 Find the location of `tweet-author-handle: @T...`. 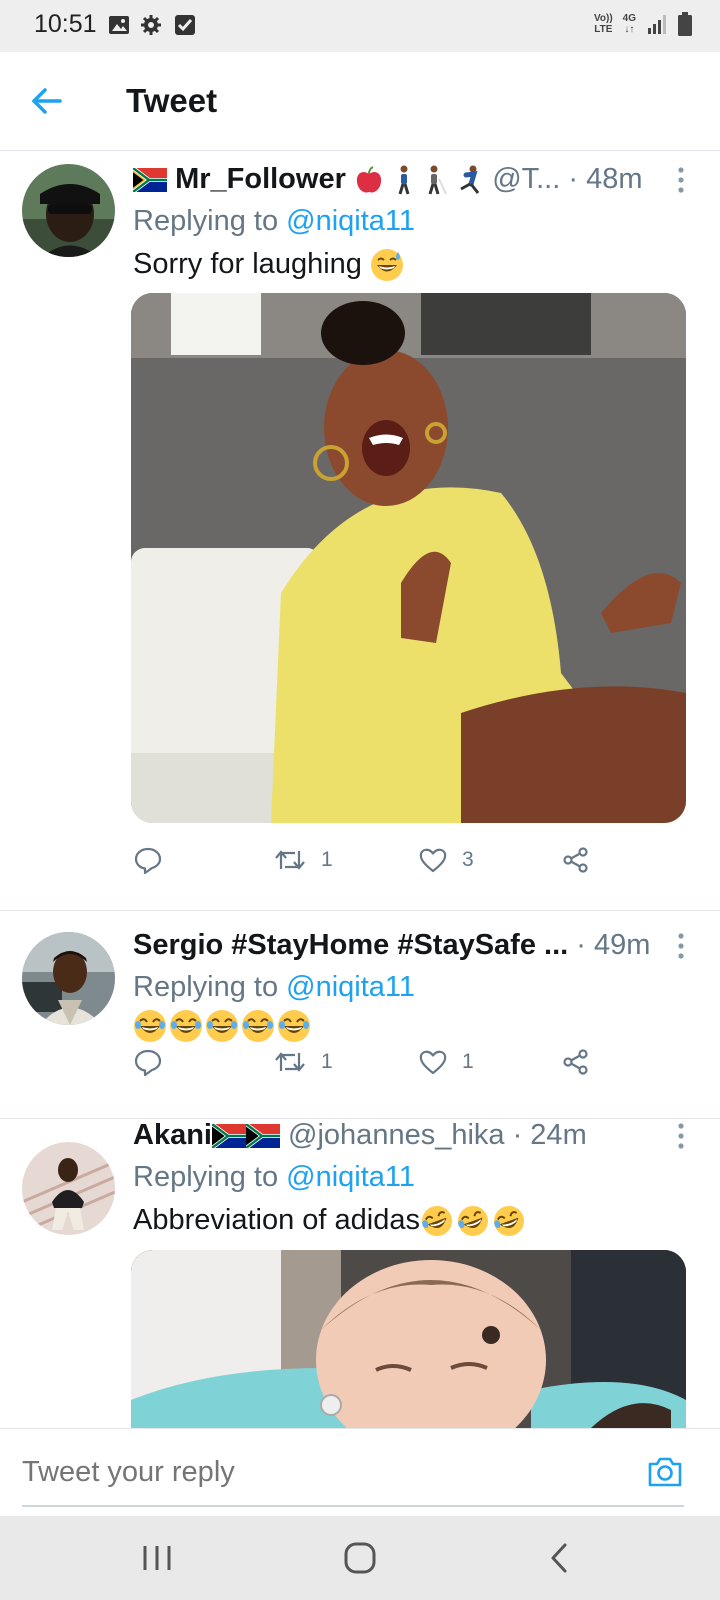

tweet-author-handle: @T... is located at coordinates (526, 179).